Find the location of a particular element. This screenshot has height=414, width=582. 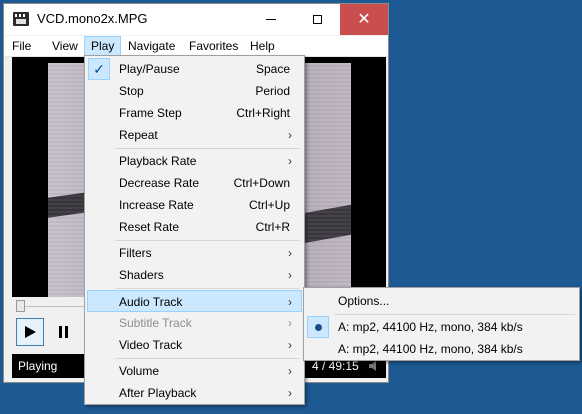

menu-item-decrease-rate: Decrease Rate Ctrl+Down is located at coordinates (194, 183).